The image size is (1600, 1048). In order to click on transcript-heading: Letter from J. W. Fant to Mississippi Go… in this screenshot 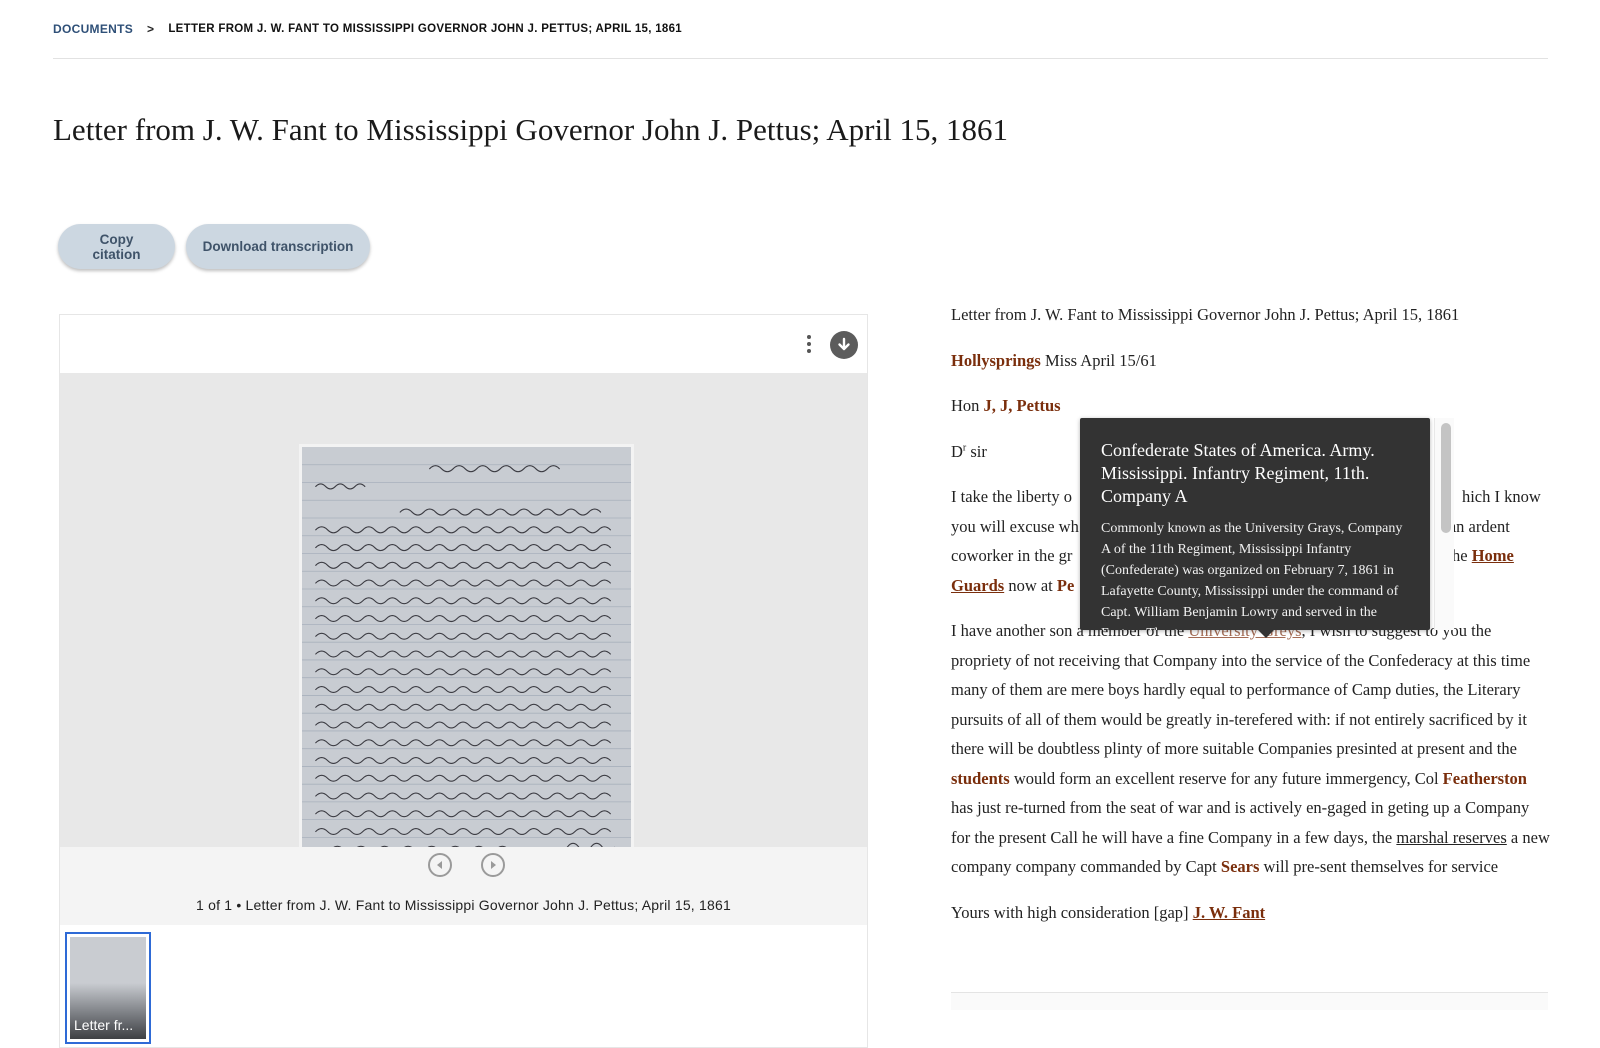, I will do `click(1205, 314)`.